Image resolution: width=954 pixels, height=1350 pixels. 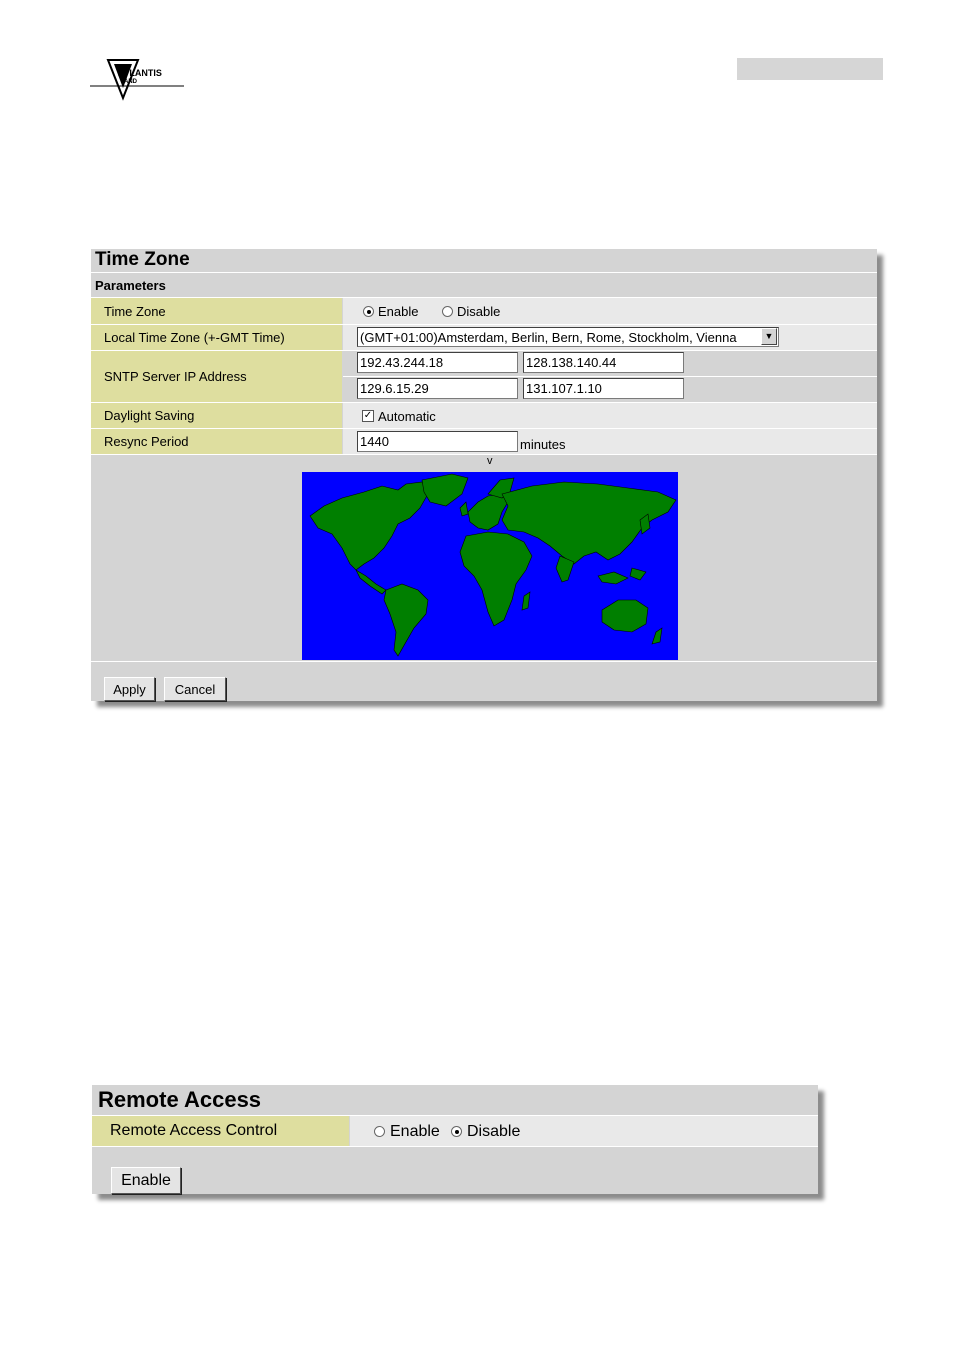 What do you see at coordinates (610, 441) in the screenshot?
I see `resync-value: 1440 minutes` at bounding box center [610, 441].